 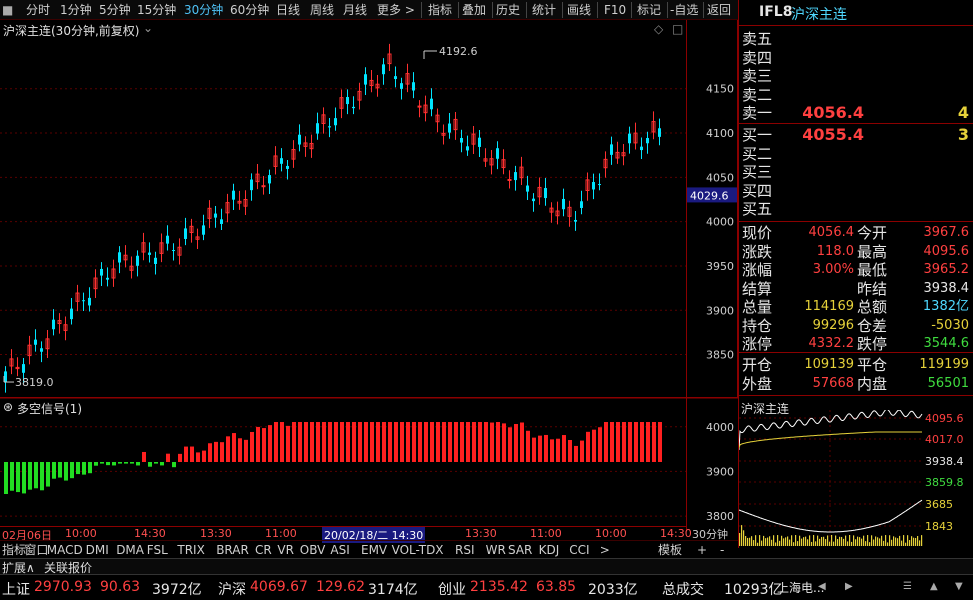 I want to click on indicator-tab: BRAR, so click(x=232, y=550).